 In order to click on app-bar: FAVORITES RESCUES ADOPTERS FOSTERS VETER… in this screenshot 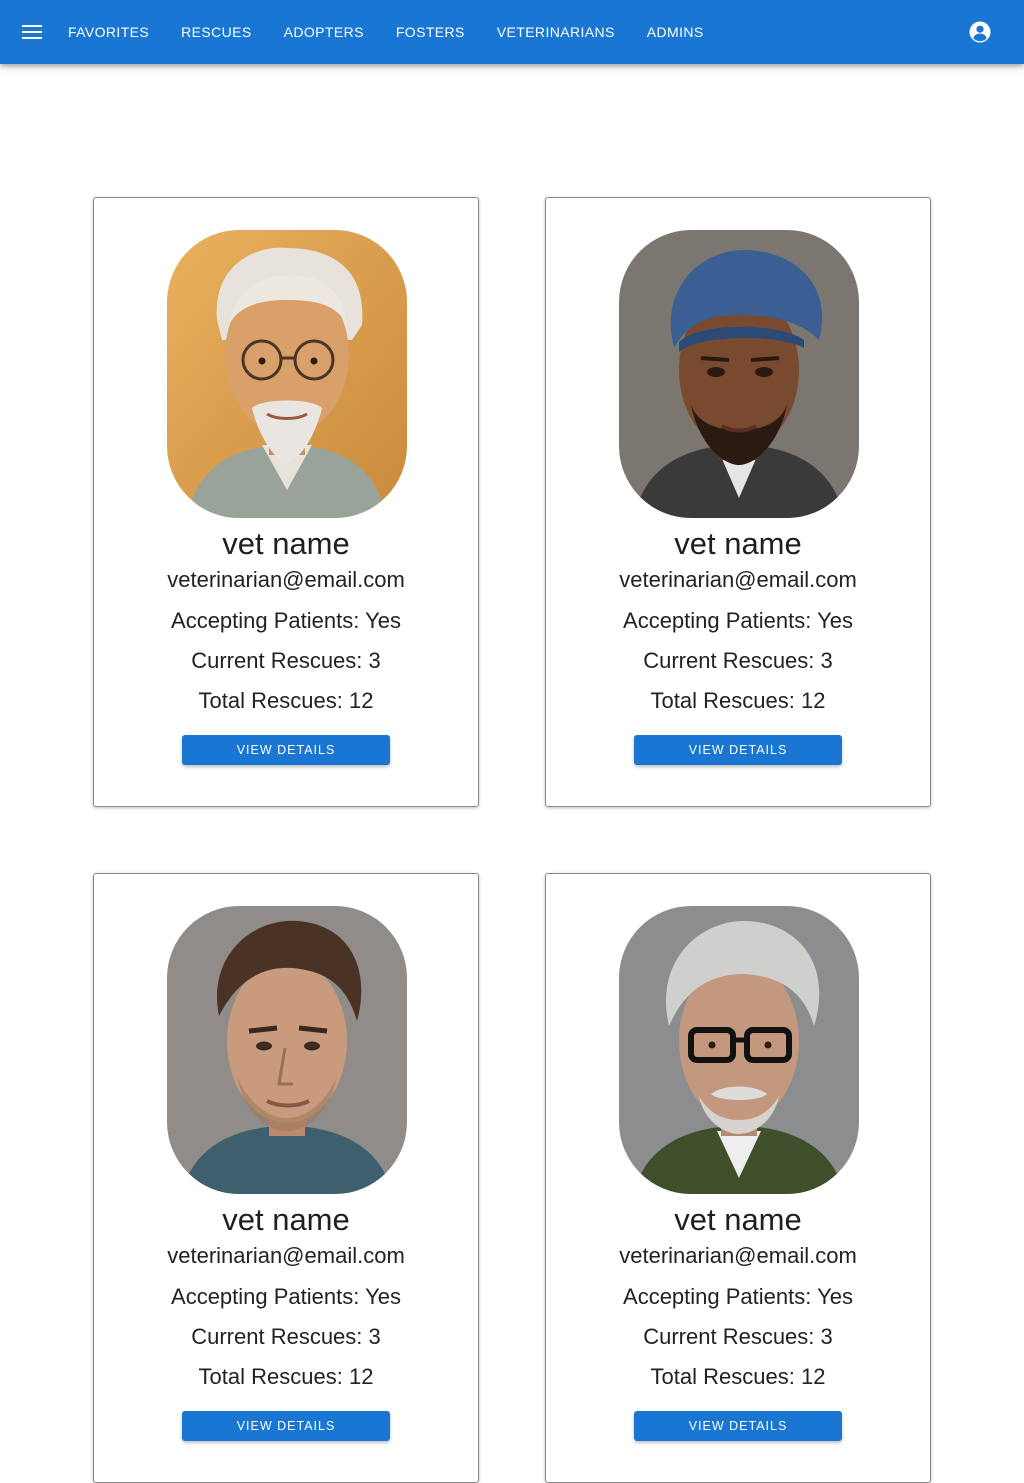, I will do `click(512, 32)`.